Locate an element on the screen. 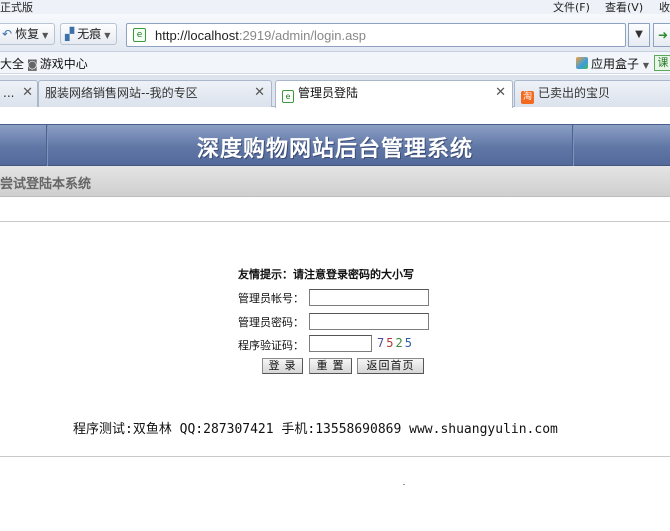  captcha-digit: 7 is located at coordinates (382, 343).